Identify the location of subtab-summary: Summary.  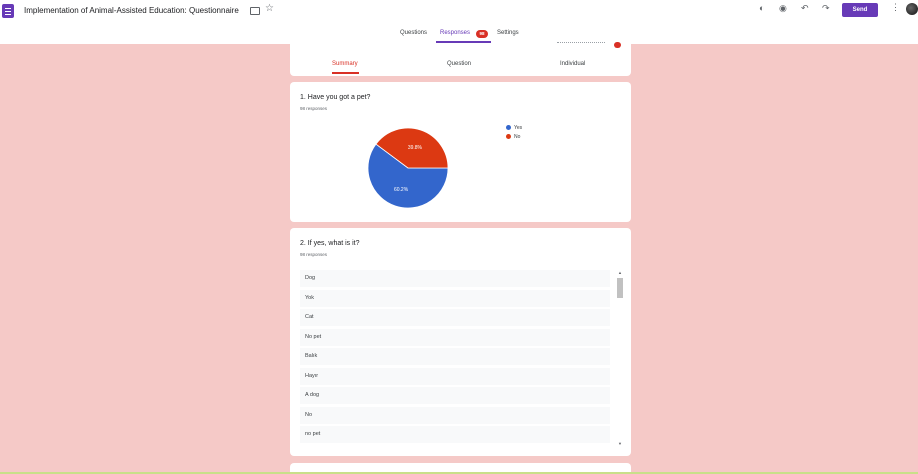
(345, 64).